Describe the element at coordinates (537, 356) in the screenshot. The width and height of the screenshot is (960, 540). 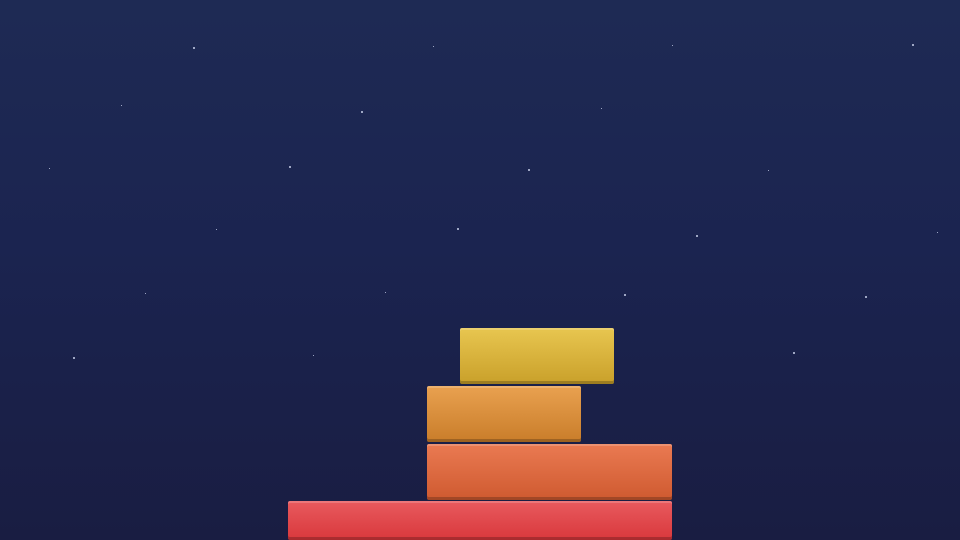
I see `moving-block` at that location.